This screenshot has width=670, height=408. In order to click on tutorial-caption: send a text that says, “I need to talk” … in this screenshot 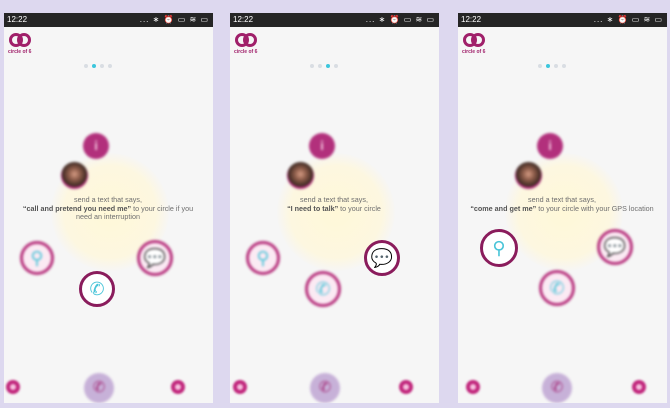, I will do `click(334, 204)`.